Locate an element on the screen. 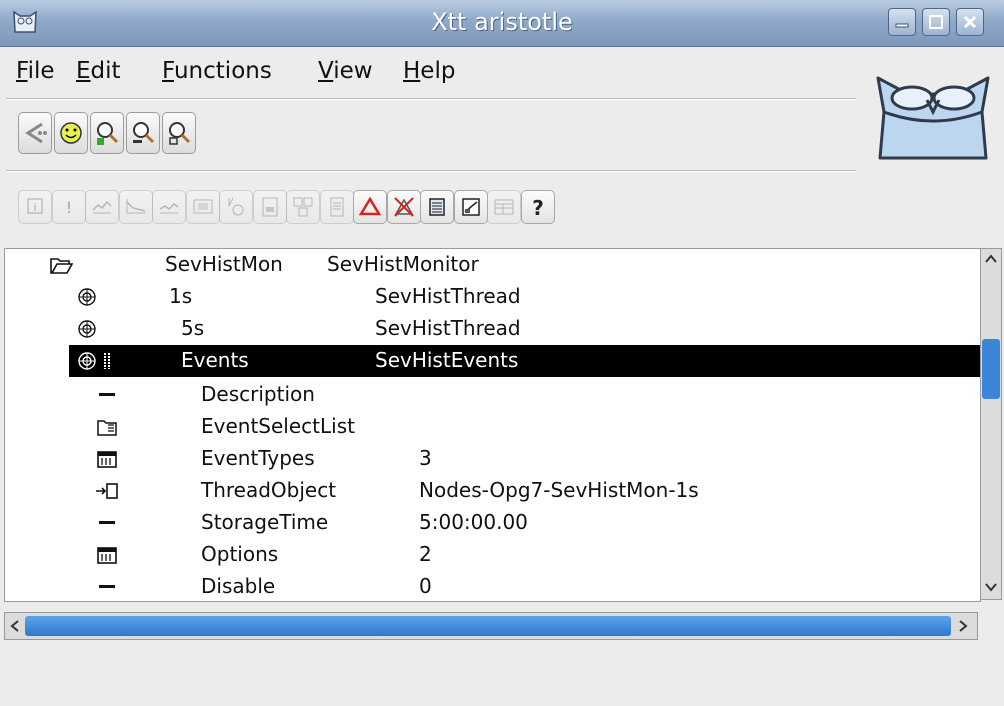  attributes-marker-icon is located at coordinates (107, 361).